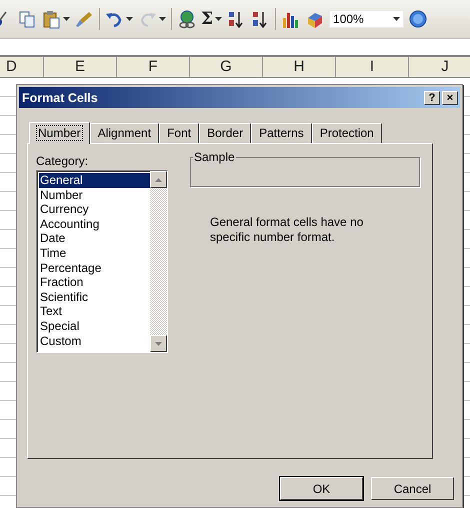  Describe the element at coordinates (94, 209) in the screenshot. I see `list-item: Currency` at that location.